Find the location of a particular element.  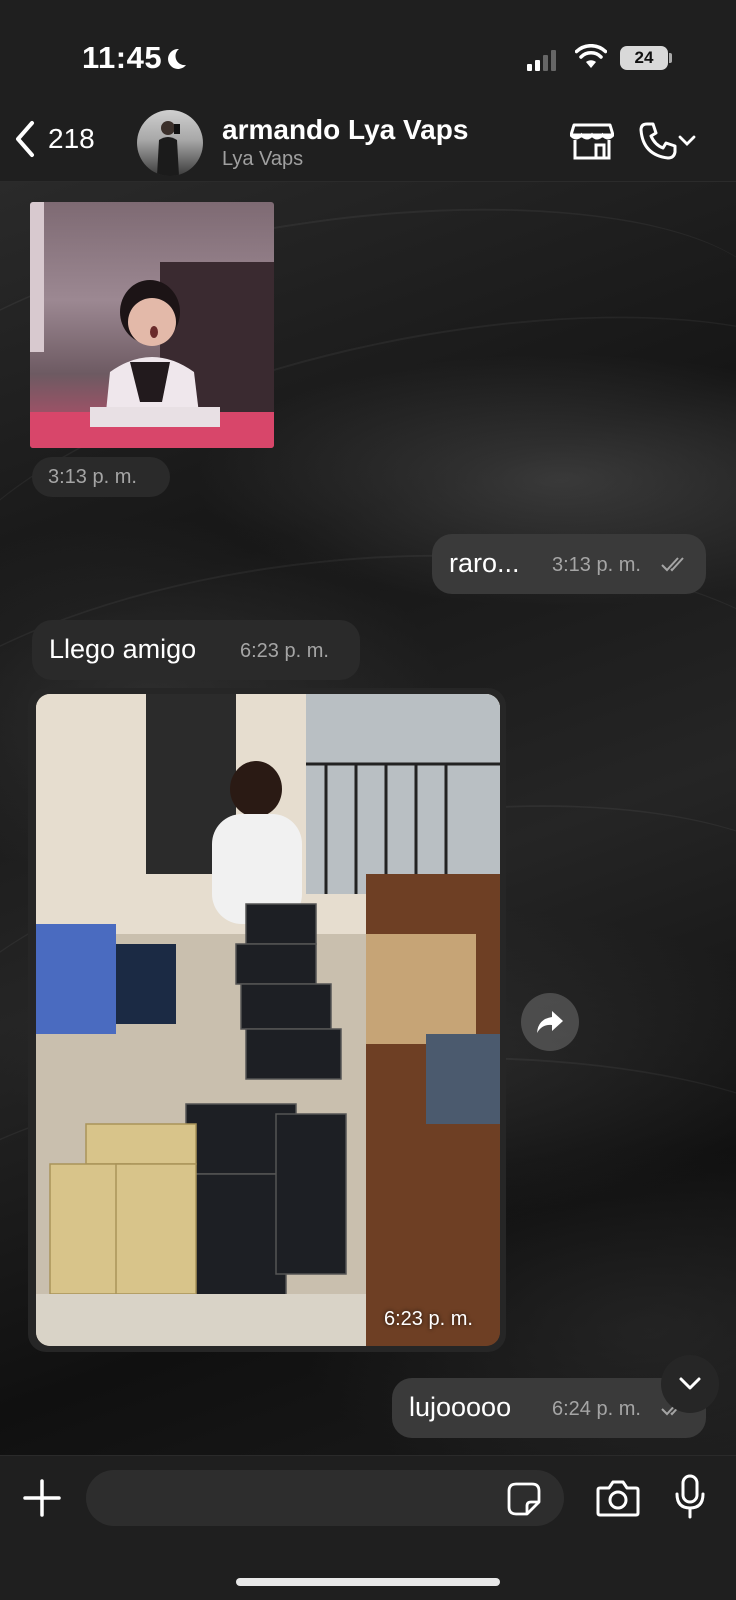

phone-icon is located at coordinates (658, 141).